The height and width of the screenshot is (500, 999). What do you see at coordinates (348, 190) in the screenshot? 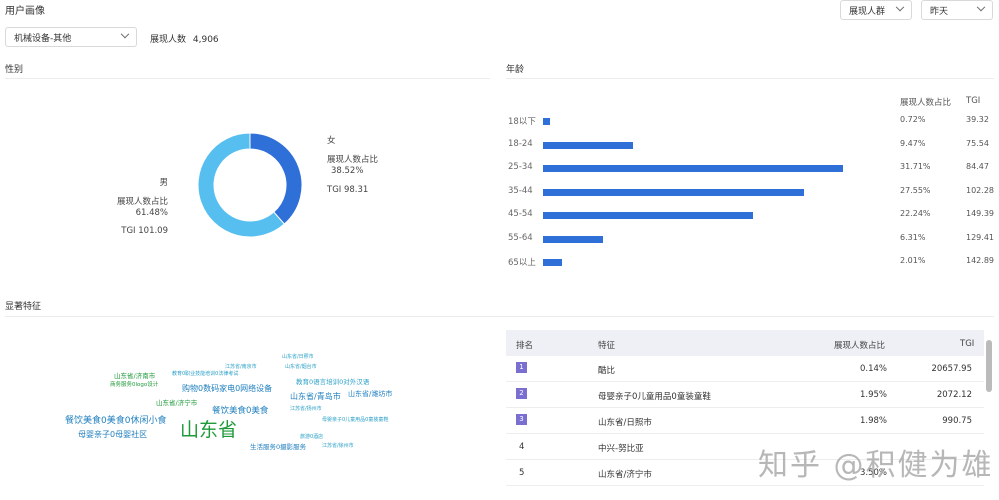
I see `female-tgi: TGI 98.31` at bounding box center [348, 190].